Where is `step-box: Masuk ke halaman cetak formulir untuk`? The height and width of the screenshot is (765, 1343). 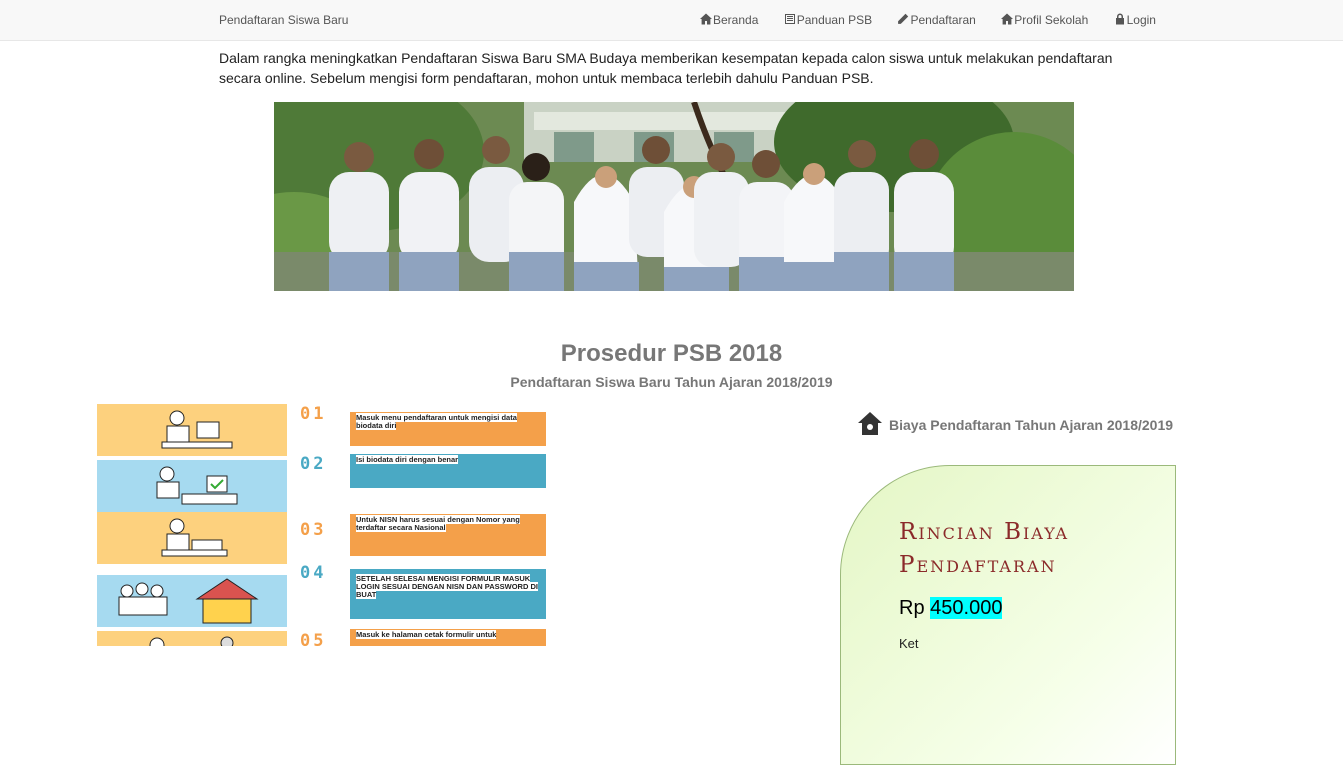 step-box: Masuk ke halaman cetak formulir untuk is located at coordinates (448, 637).